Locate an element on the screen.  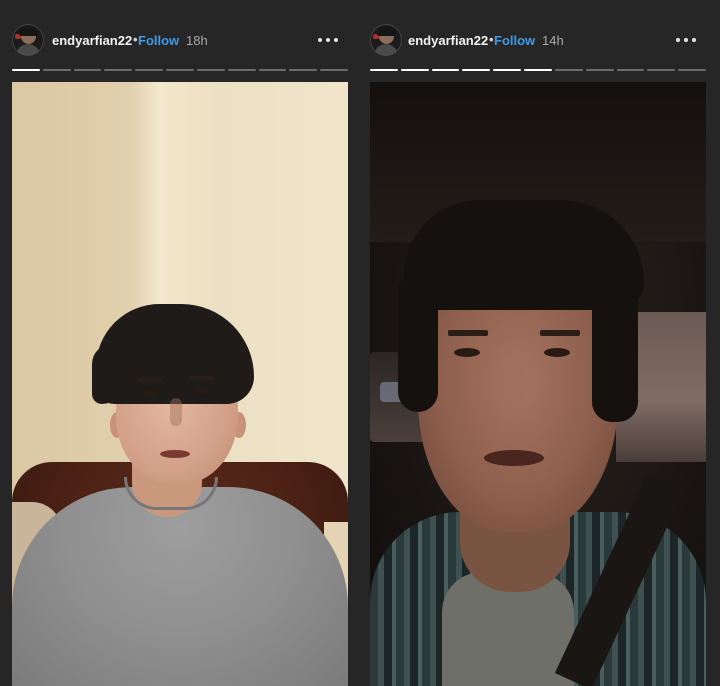
story-header: endyarfian22 • Follow 14h is located at coordinates (538, 41).